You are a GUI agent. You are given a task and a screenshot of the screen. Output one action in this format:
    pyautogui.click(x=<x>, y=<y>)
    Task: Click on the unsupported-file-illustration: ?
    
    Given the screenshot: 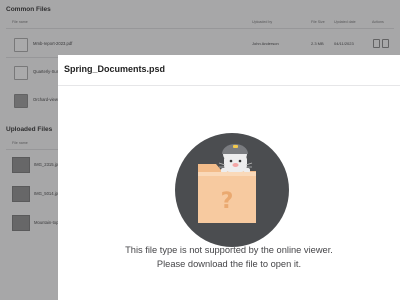 What is the action you would take?
    pyautogui.click(x=232, y=190)
    